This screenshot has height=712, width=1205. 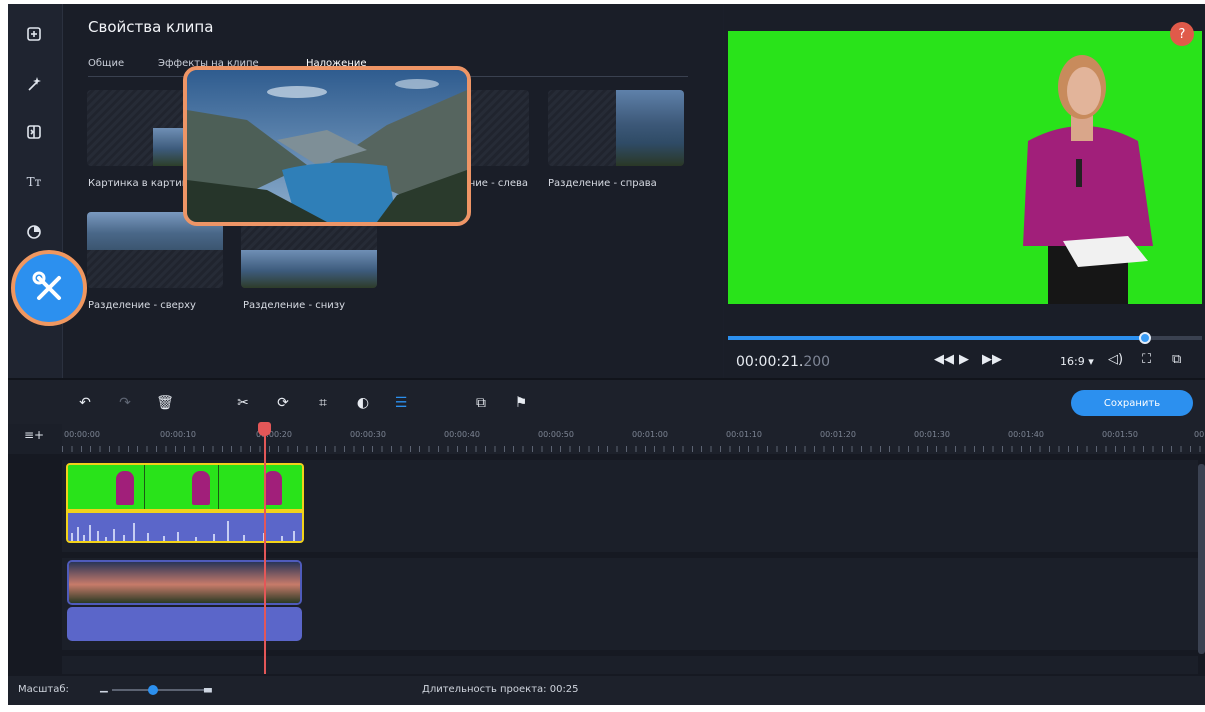 I want to click on audio-track, so click(x=630, y=665).